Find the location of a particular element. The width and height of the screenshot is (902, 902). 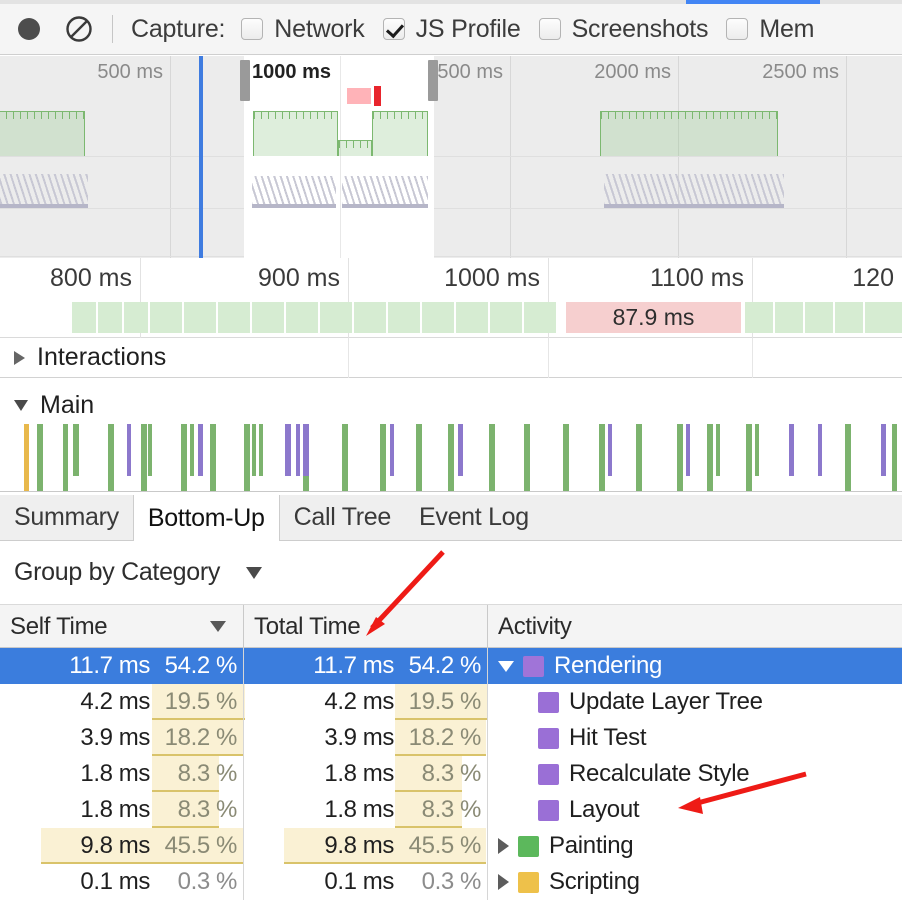

activity-label: Scripting is located at coordinates (594, 881).